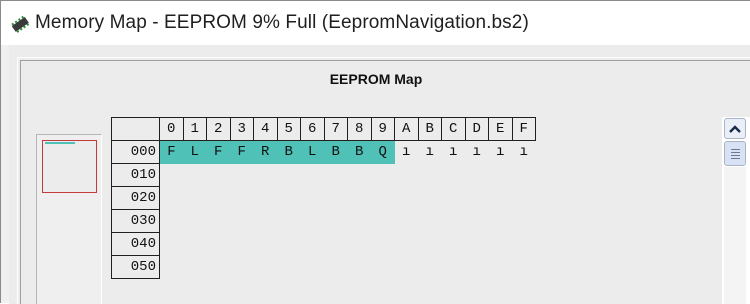  Describe the element at coordinates (735, 235) in the screenshot. I see `scrollbar-track` at that location.